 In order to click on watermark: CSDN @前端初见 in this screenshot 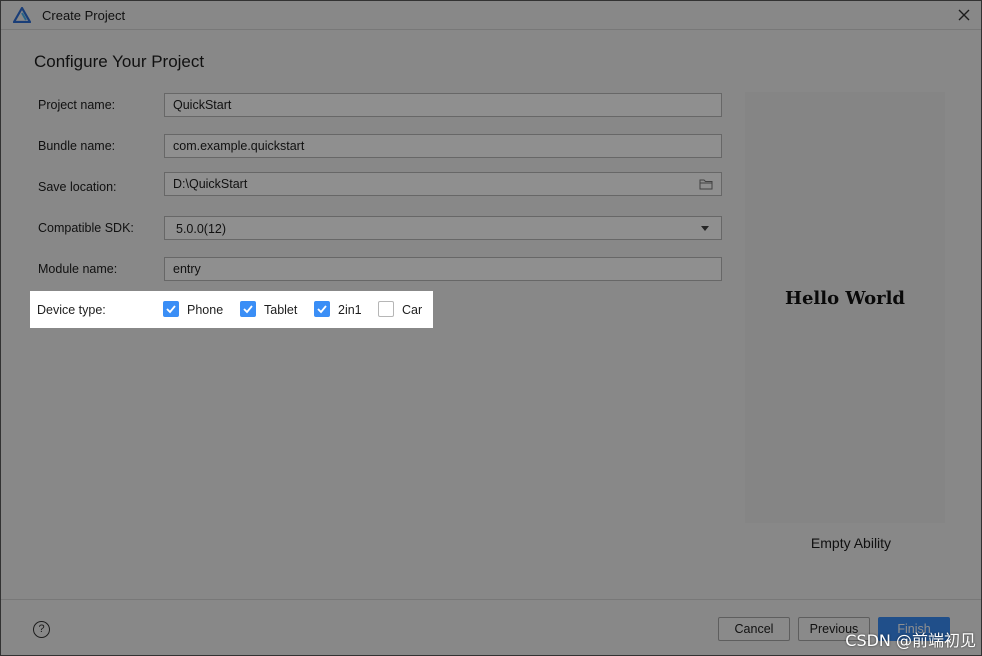, I will do `click(910, 640)`.